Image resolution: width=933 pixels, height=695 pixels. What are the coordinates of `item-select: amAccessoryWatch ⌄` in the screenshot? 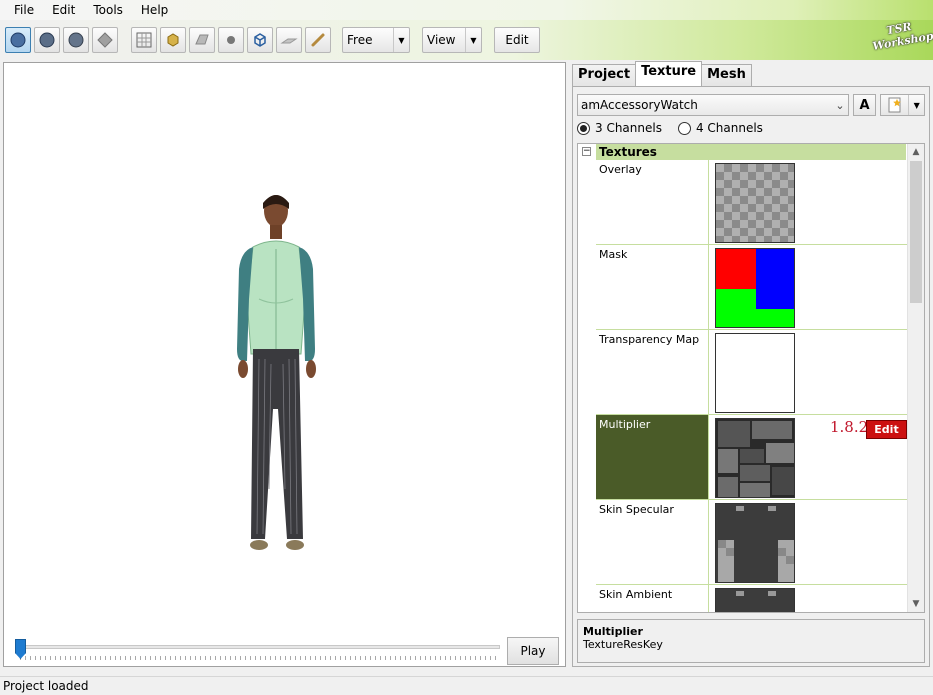 It's located at (713, 105).